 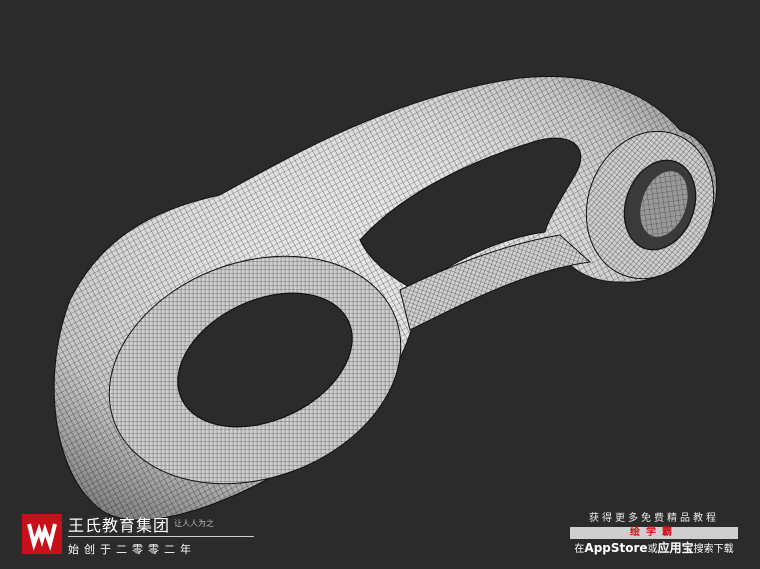 What do you see at coordinates (161, 536) in the screenshot?
I see `brand-divider` at bounding box center [161, 536].